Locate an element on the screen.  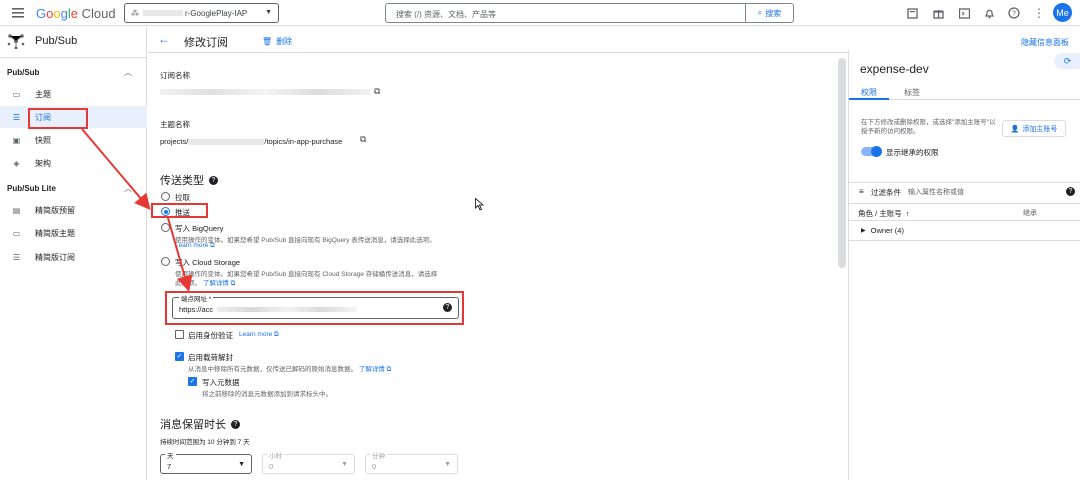
sort-arrow-icon: ↑ is located at coordinates (907, 213).